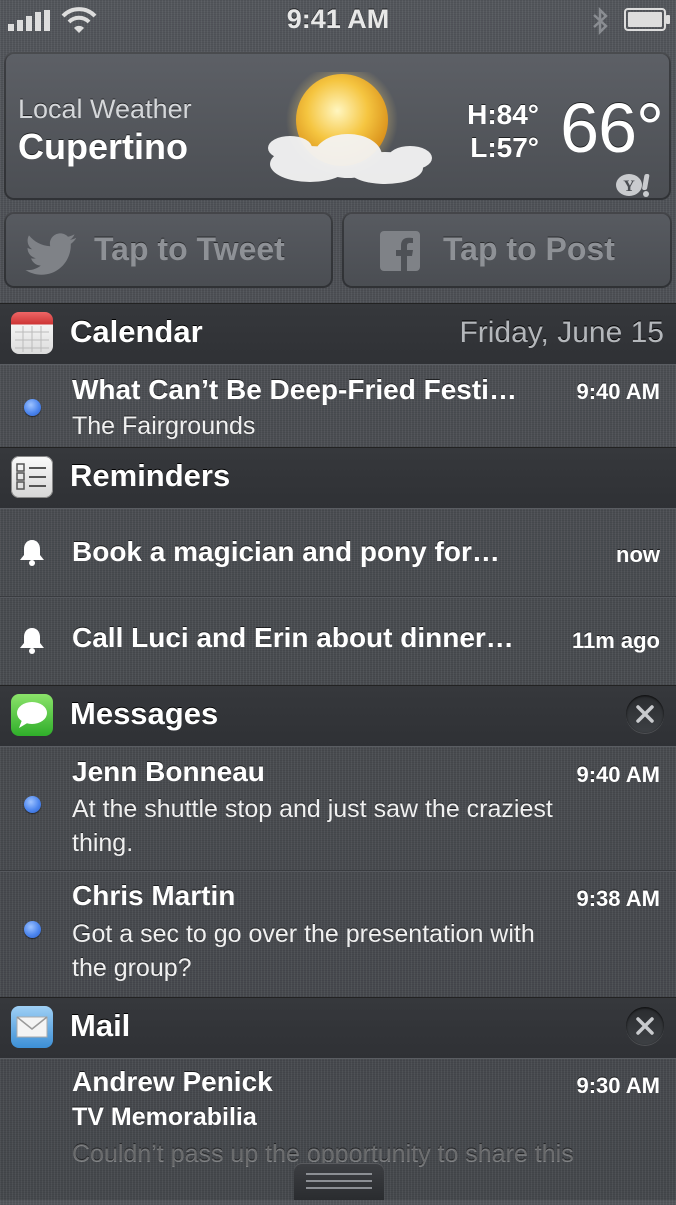 The height and width of the screenshot is (1205, 676). Describe the element at coordinates (350, 128) in the screenshot. I see `partly-cloudy-icon` at that location.